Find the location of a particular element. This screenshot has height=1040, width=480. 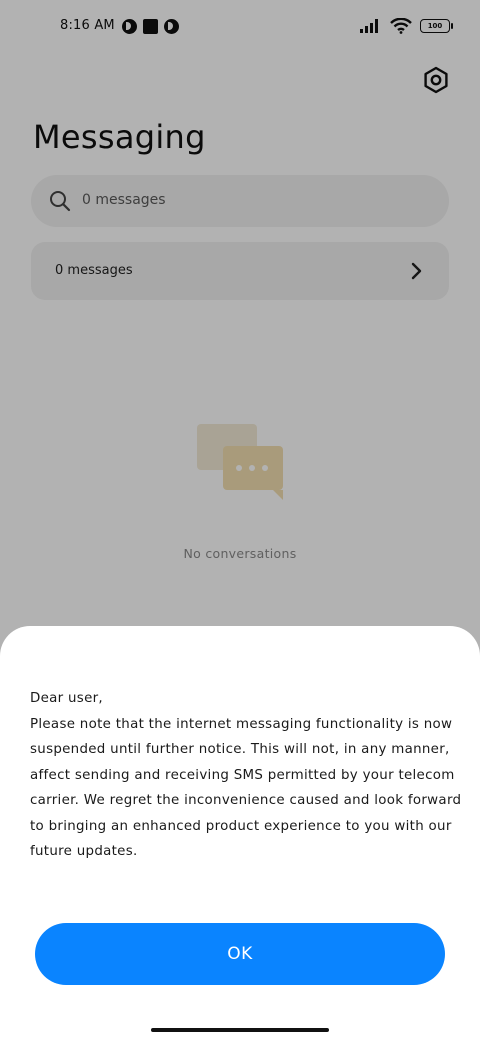

home-indicator is located at coordinates (240, 1030).